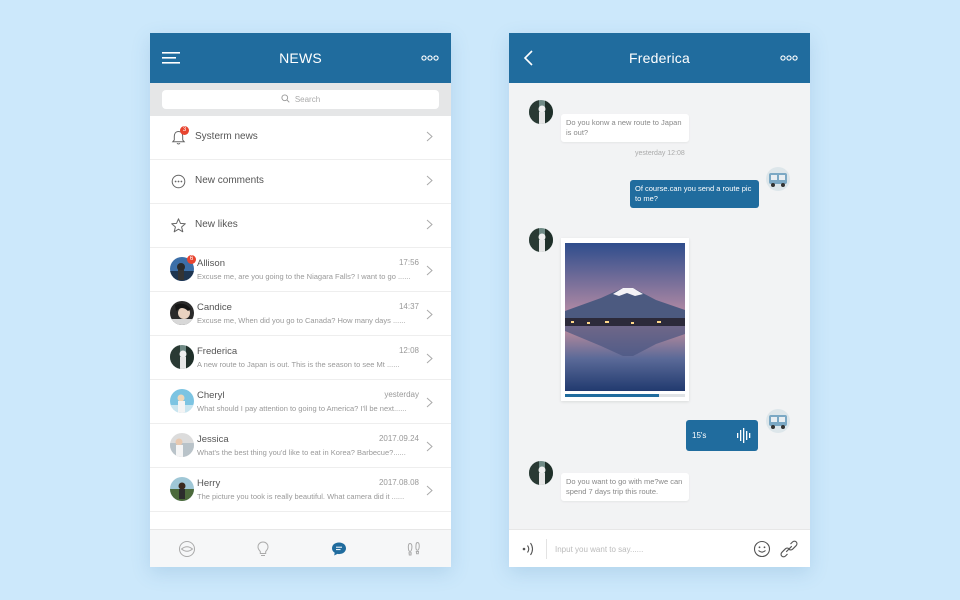 The width and height of the screenshot is (960, 600). I want to click on sound-wave-icon, so click(744, 435).